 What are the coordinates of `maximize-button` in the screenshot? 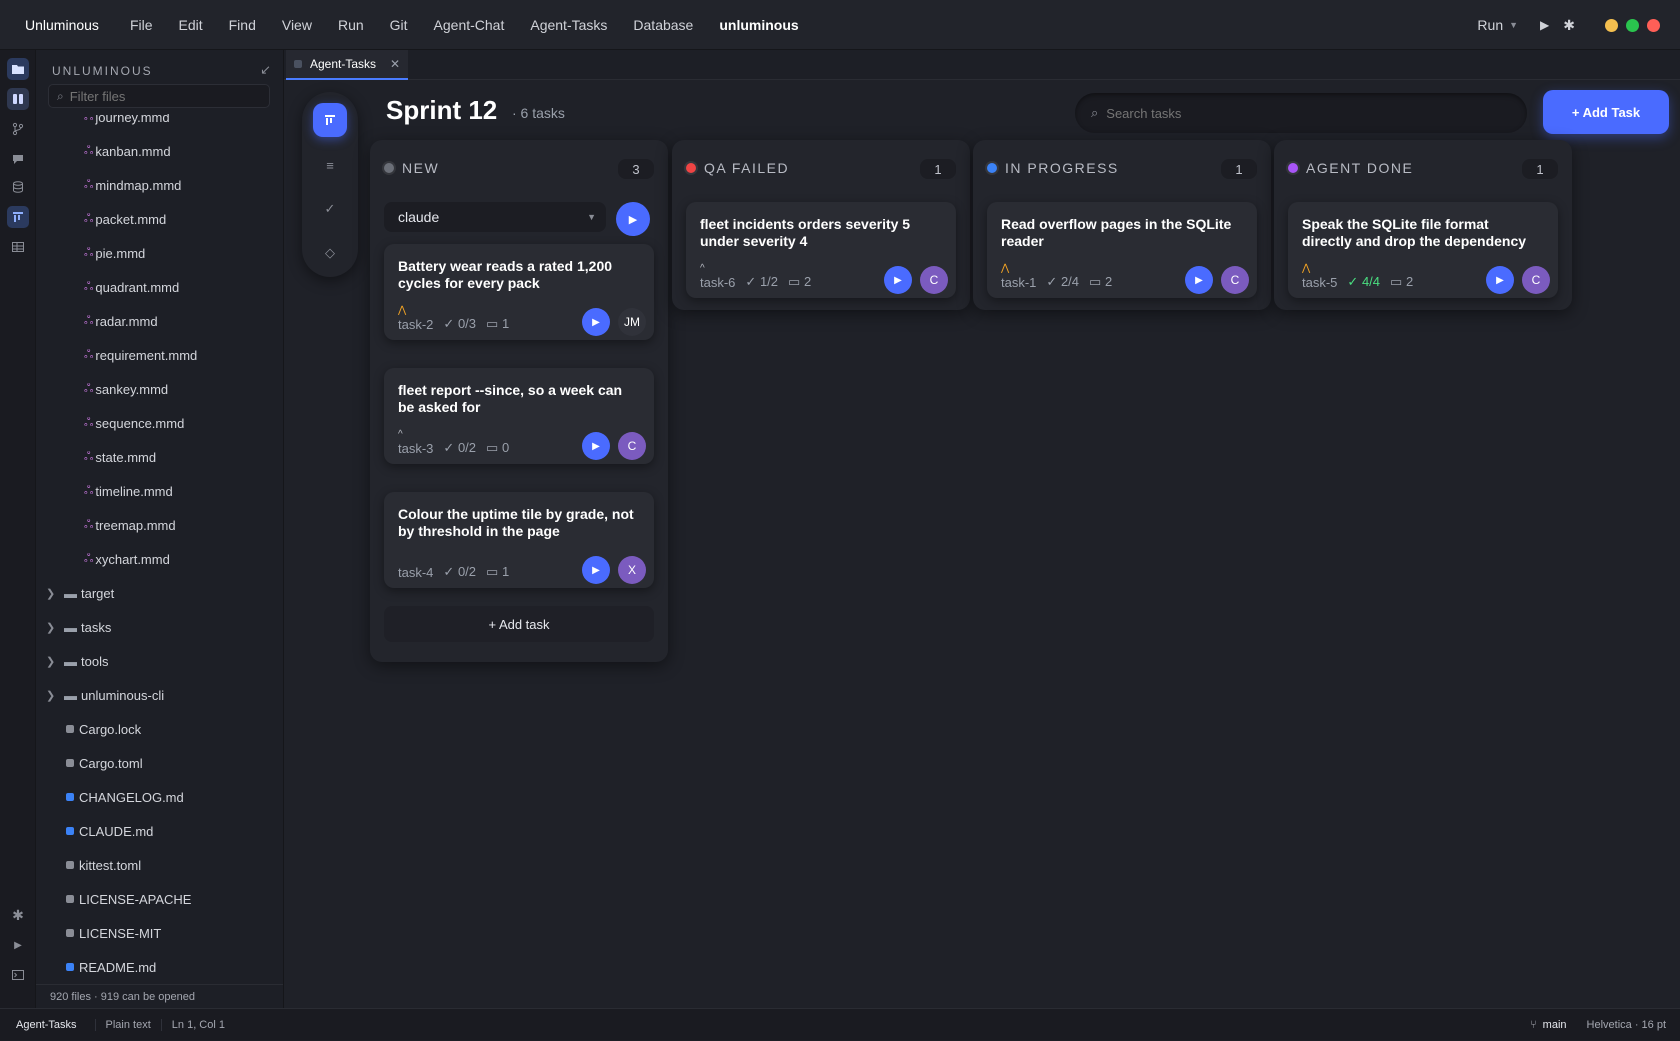 It's located at (1632, 25).